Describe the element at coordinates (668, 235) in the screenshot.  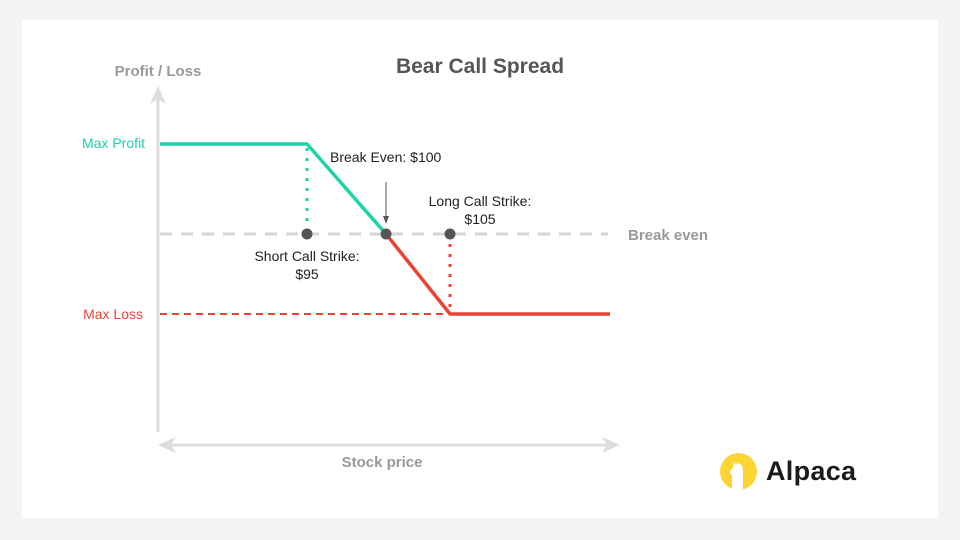
I see `break-even-line-label: Break even` at that location.